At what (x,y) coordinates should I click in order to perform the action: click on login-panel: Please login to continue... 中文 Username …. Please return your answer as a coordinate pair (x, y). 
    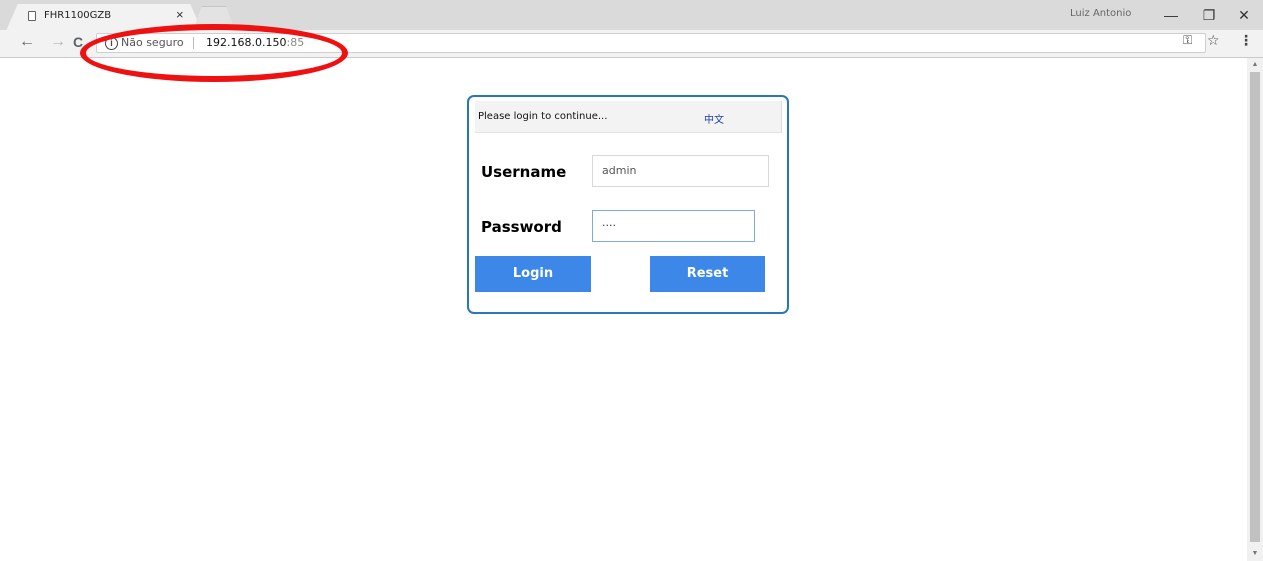
    Looking at the image, I should click on (628, 204).